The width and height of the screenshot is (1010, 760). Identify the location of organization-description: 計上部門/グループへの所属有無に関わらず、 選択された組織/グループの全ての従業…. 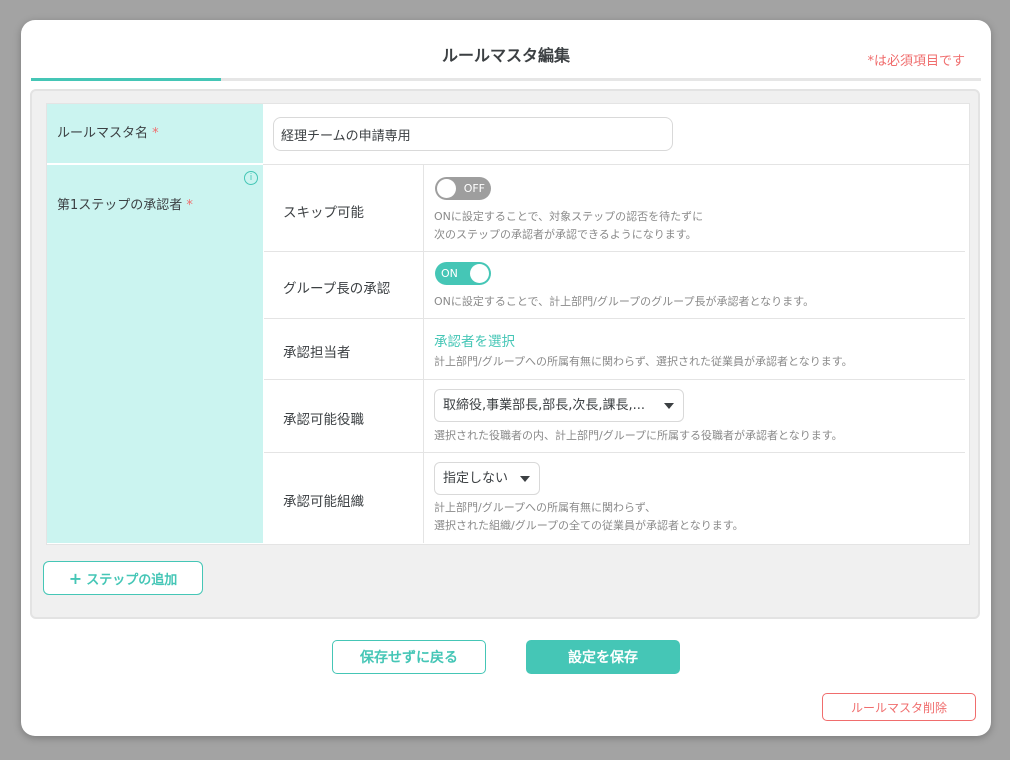
(589, 517).